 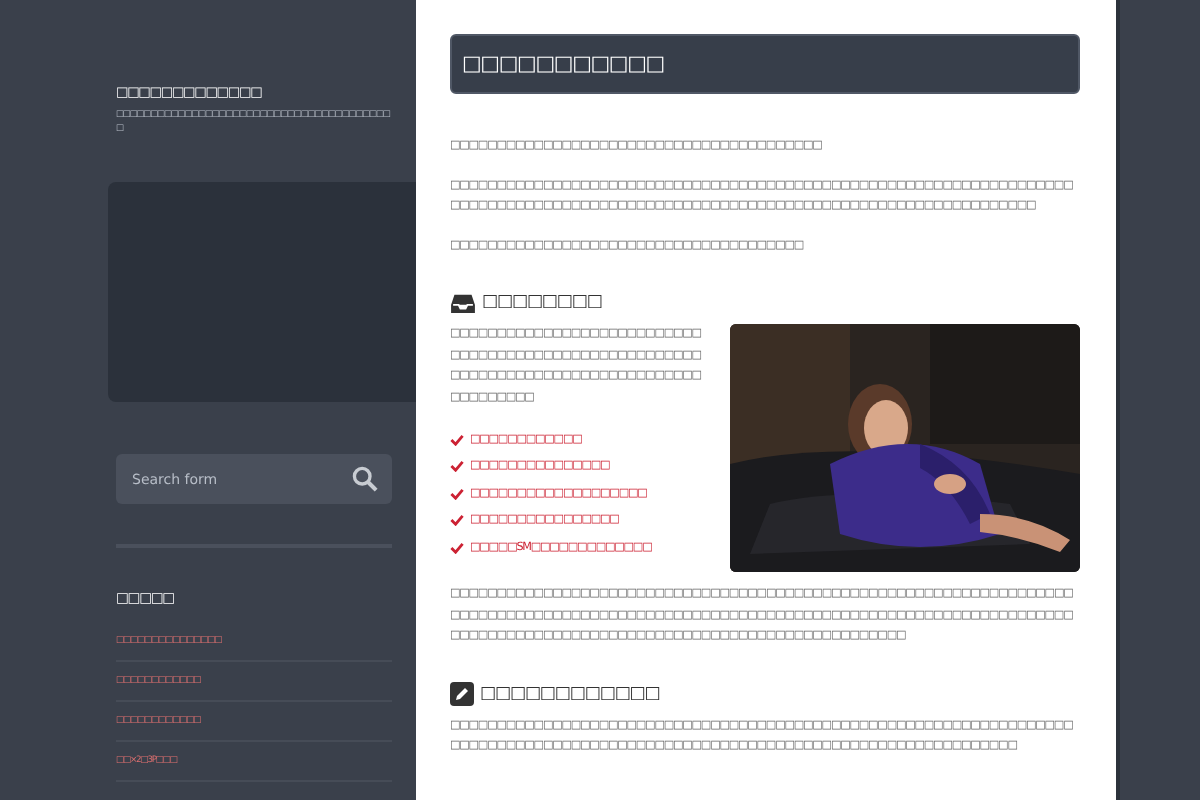 I want to click on section-heading: □□□□□□□□□□□□, so click(x=570, y=694).